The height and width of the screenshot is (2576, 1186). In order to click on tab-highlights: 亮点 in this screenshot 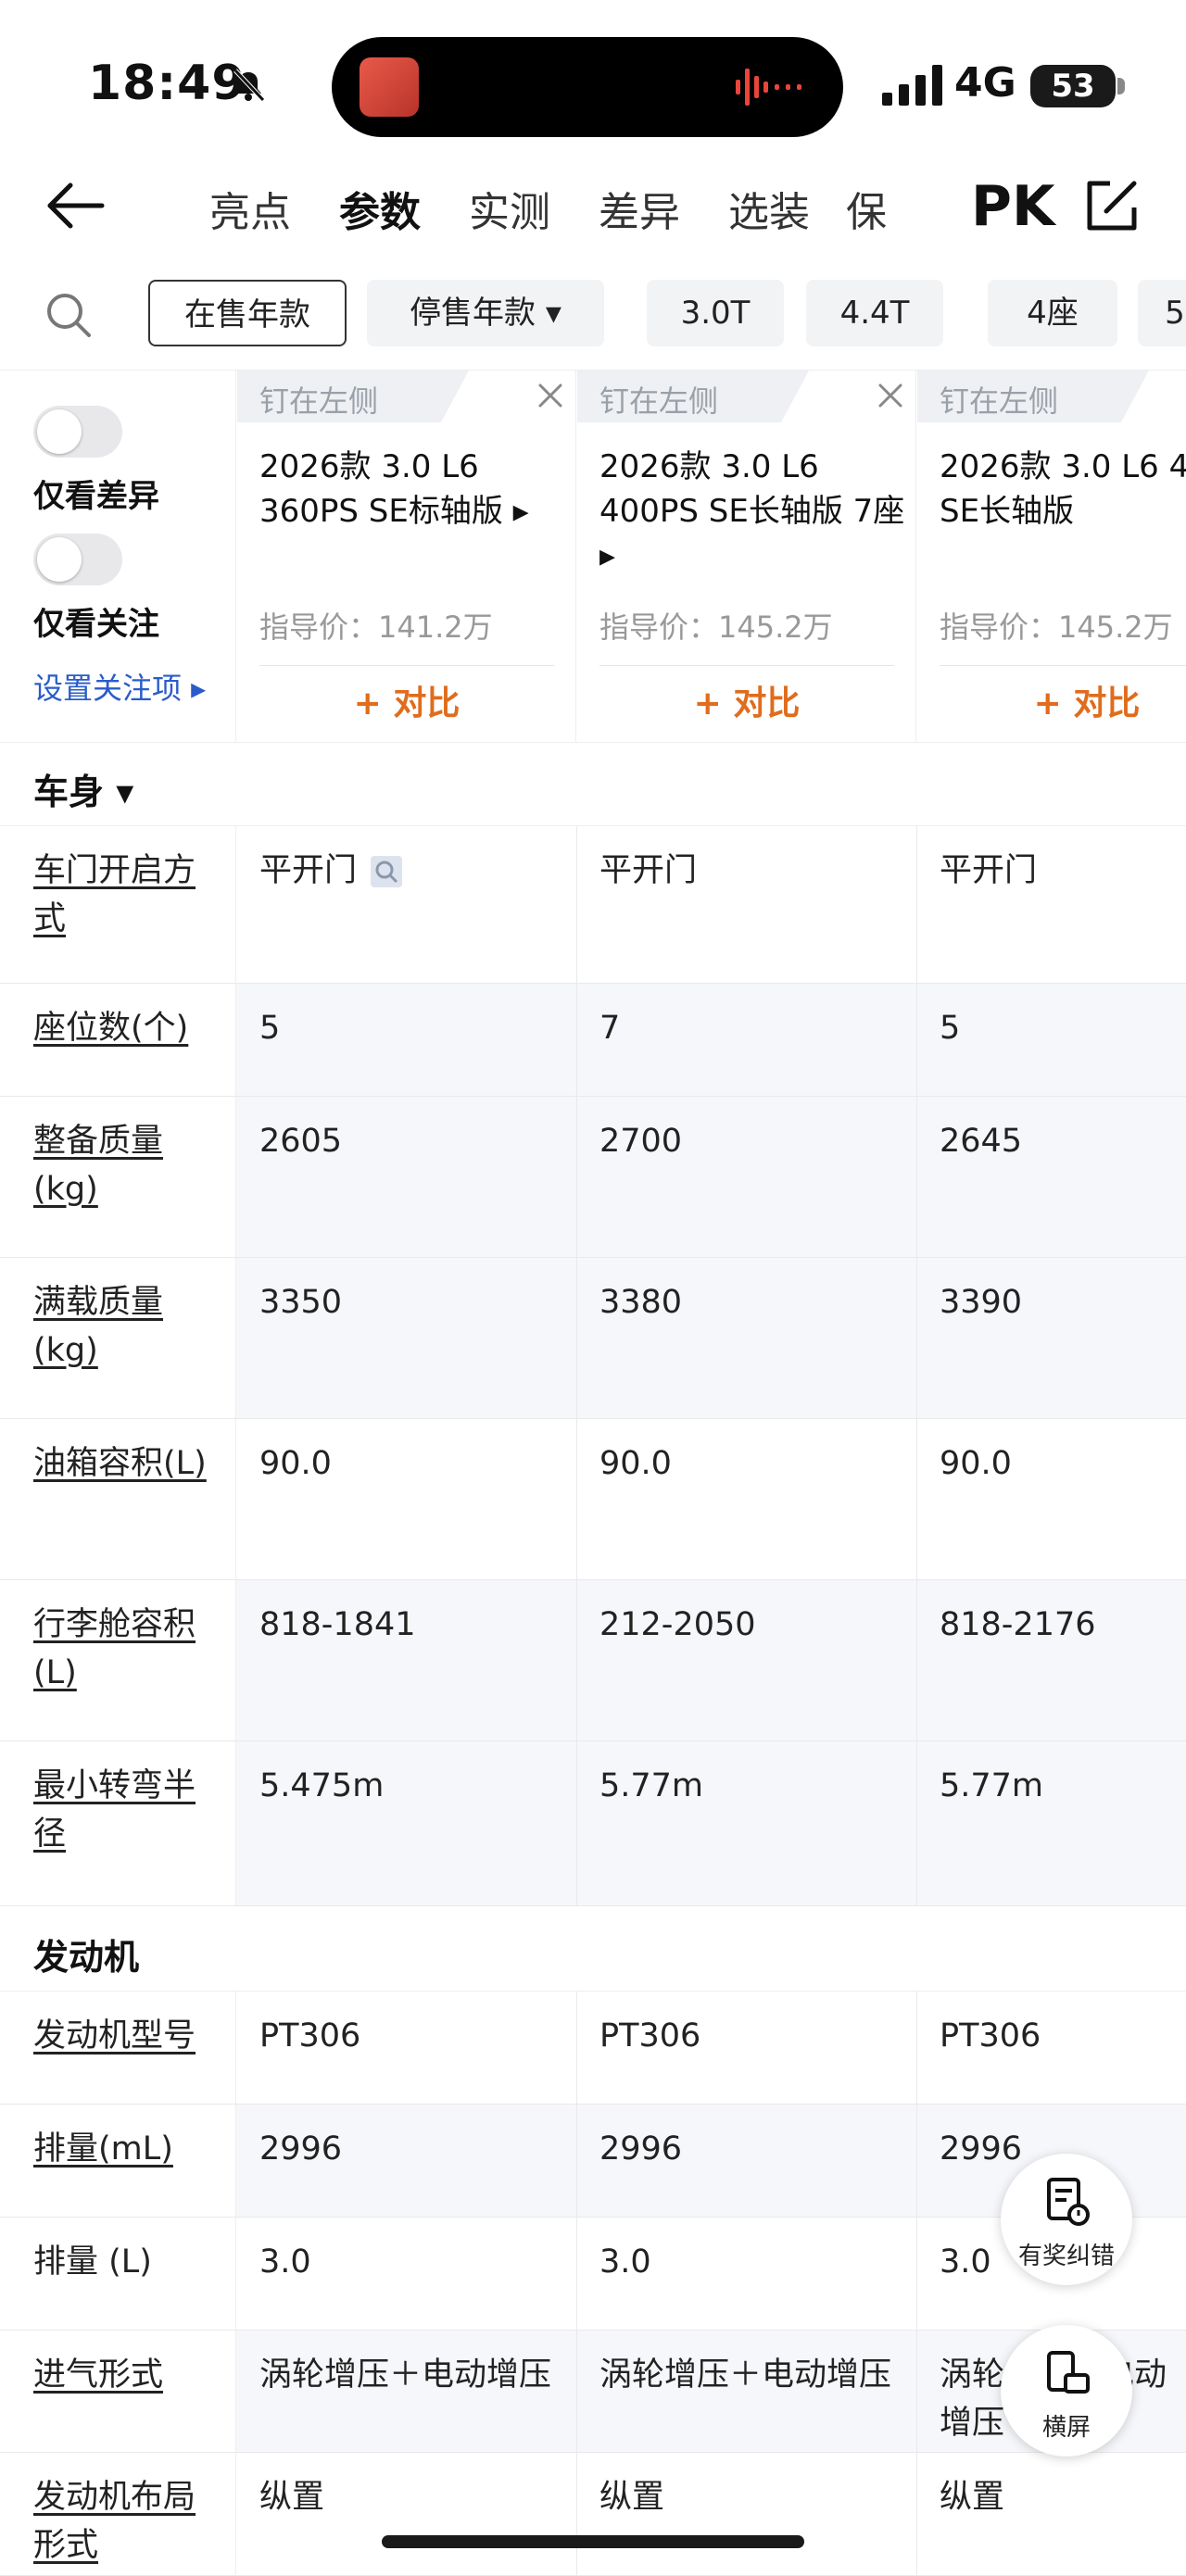, I will do `click(250, 213)`.